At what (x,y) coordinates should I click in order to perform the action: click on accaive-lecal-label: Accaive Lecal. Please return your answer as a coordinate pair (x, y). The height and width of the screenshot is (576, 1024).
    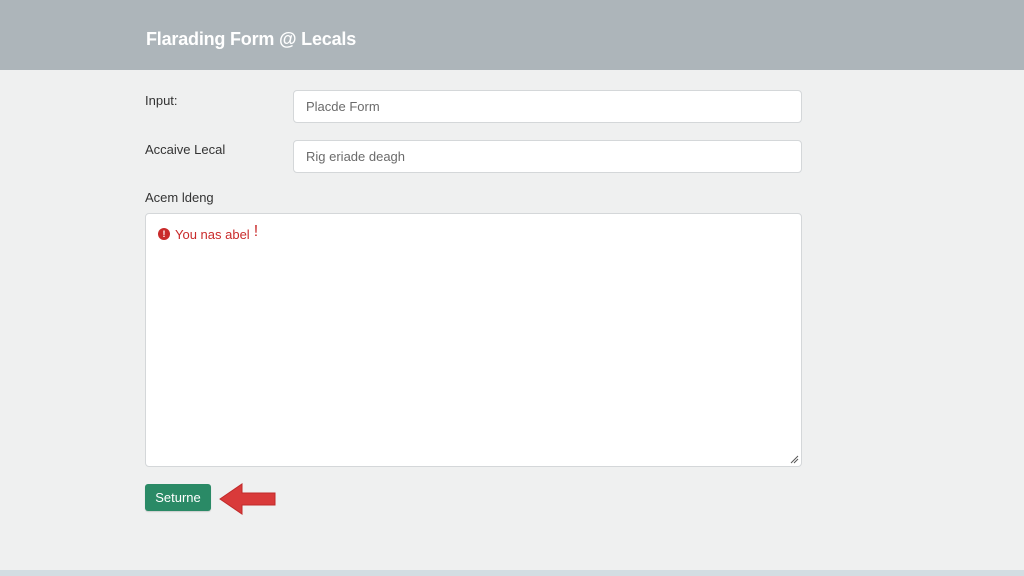
    Looking at the image, I should click on (185, 149).